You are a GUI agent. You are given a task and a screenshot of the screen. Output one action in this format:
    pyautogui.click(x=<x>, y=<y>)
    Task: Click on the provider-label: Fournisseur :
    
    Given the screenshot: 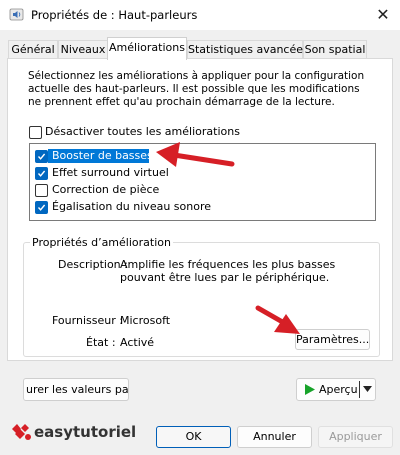 What is the action you would take?
    pyautogui.click(x=87, y=320)
    